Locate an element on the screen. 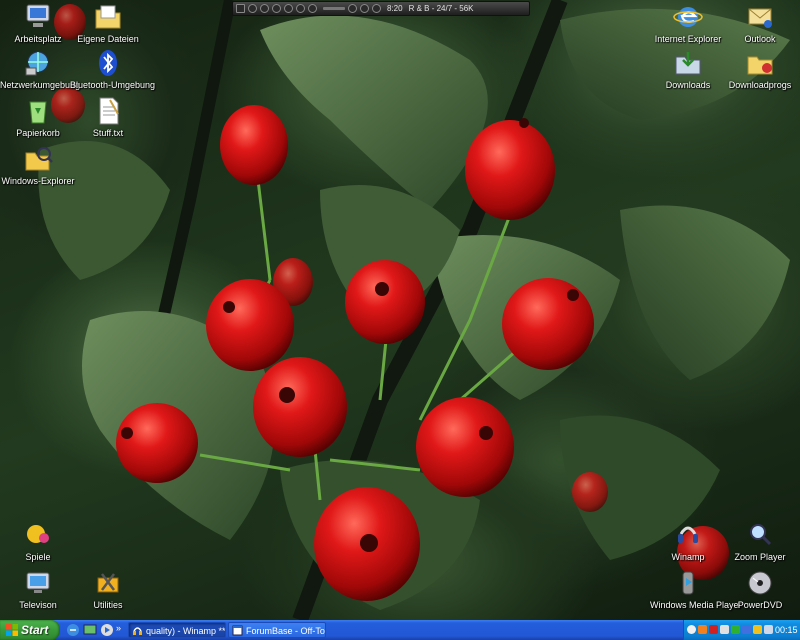  start-label: Start is located at coordinates (35, 630).